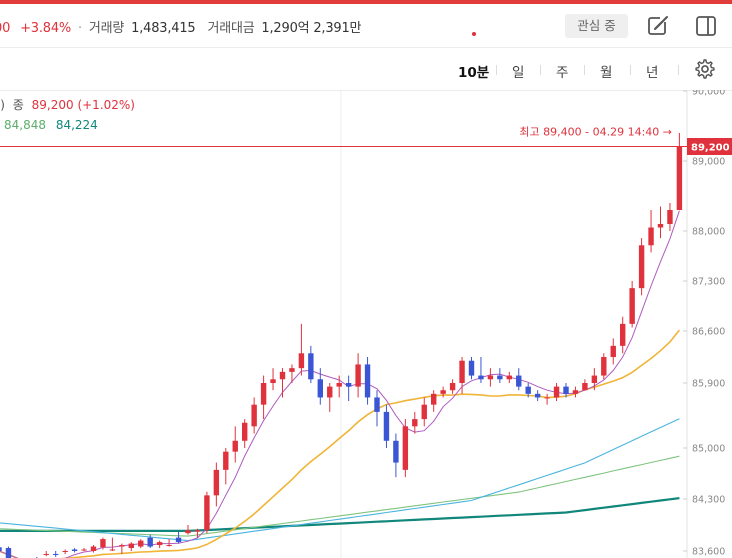  I want to click on price-change: 00, so click(5, 28).